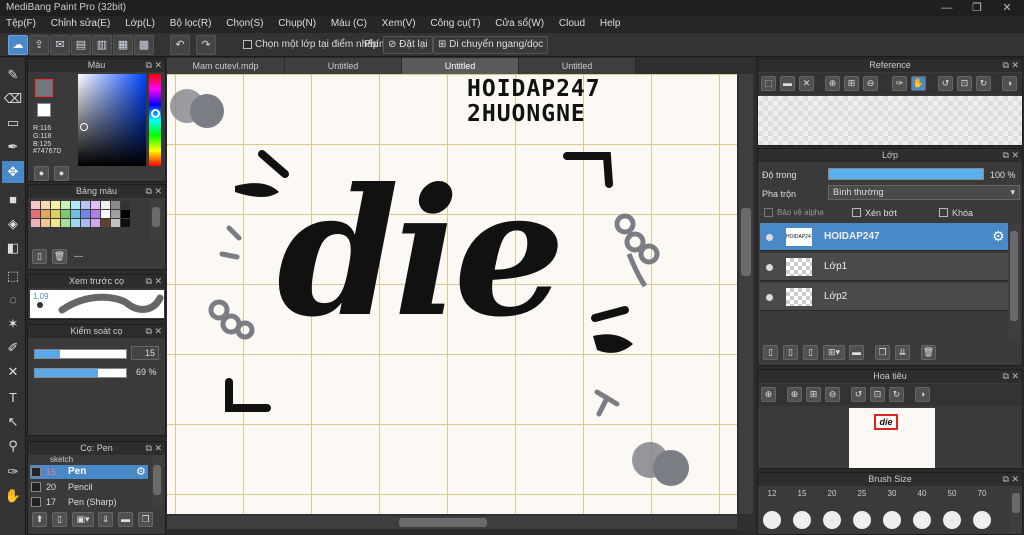  Describe the element at coordinates (899, 83) in the screenshot. I see `eyedropper-icon: ✑` at that location.